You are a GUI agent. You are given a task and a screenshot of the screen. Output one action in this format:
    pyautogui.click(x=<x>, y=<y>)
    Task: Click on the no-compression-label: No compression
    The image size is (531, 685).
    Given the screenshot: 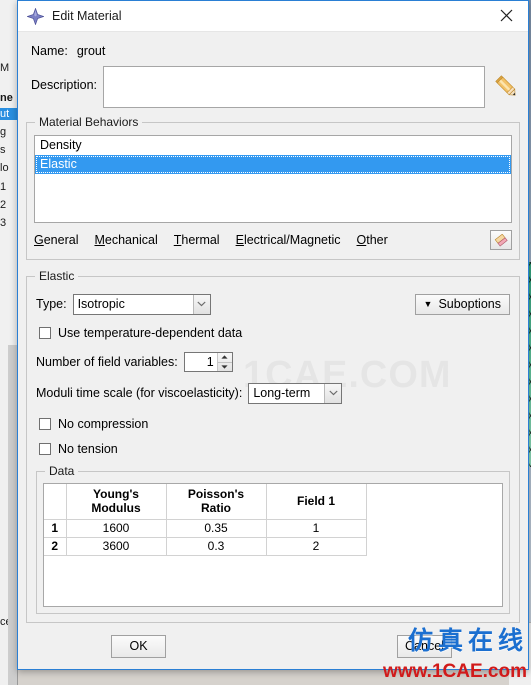 What is the action you would take?
    pyautogui.click(x=103, y=424)
    